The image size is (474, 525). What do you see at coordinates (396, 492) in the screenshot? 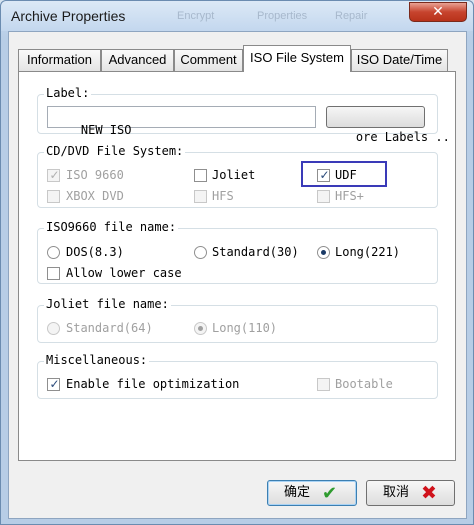
I see `cancel-button-label: 取消` at bounding box center [396, 492].